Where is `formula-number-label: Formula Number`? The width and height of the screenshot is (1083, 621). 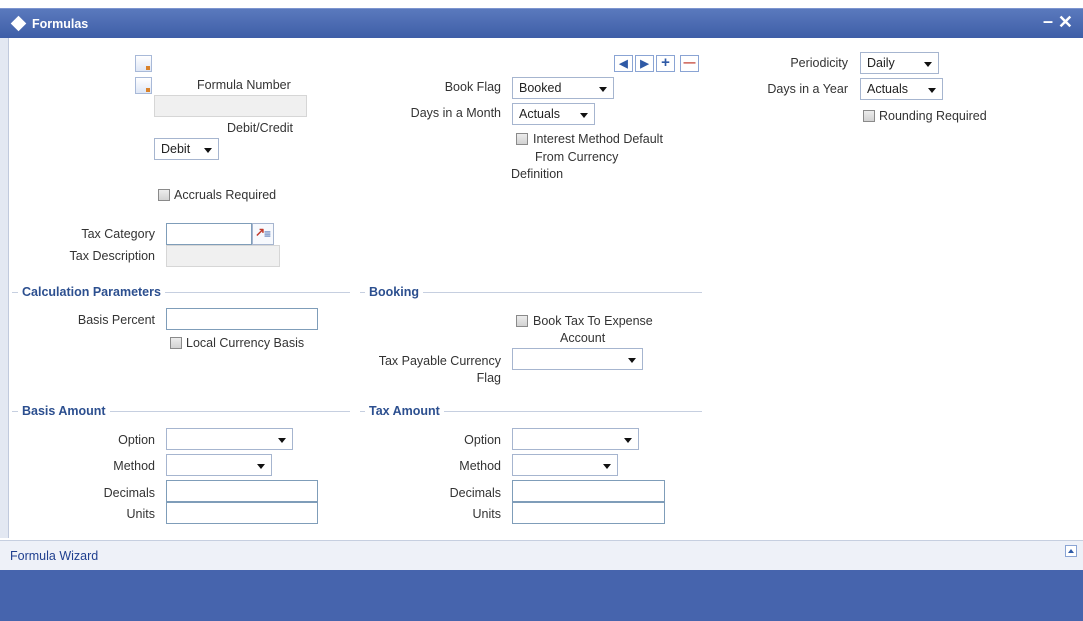
formula-number-label: Formula Number is located at coordinates (244, 85).